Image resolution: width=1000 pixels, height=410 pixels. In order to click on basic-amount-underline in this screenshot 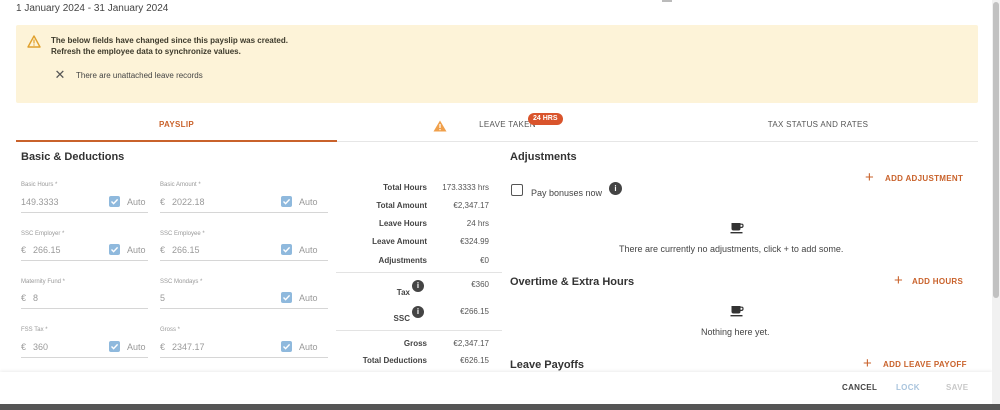, I will do `click(244, 212)`.